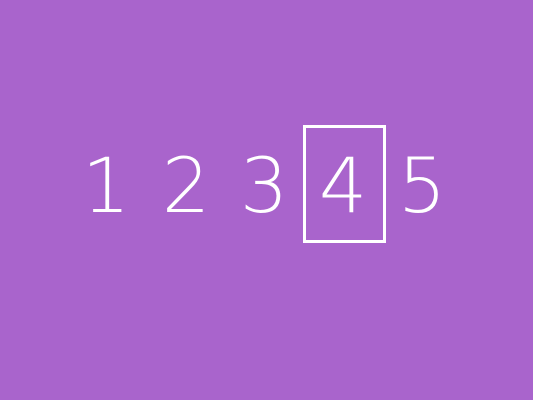 The image size is (533, 400). I want to click on digit-1: 1, so click(106, 186).